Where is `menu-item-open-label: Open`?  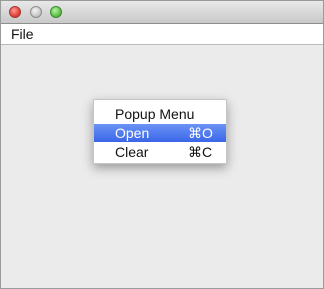
menu-item-open-label: Open is located at coordinates (132, 133).